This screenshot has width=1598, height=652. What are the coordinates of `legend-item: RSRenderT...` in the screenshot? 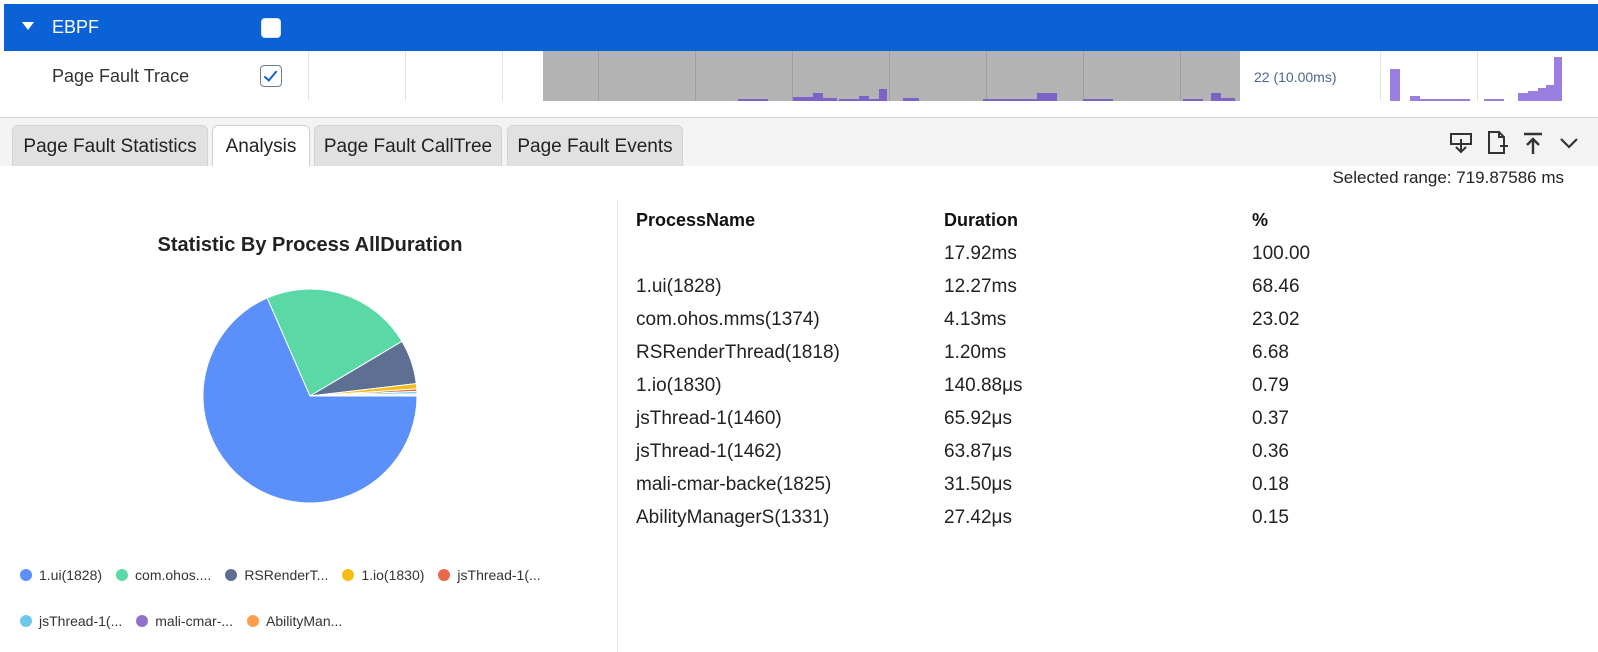 It's located at (276, 575).